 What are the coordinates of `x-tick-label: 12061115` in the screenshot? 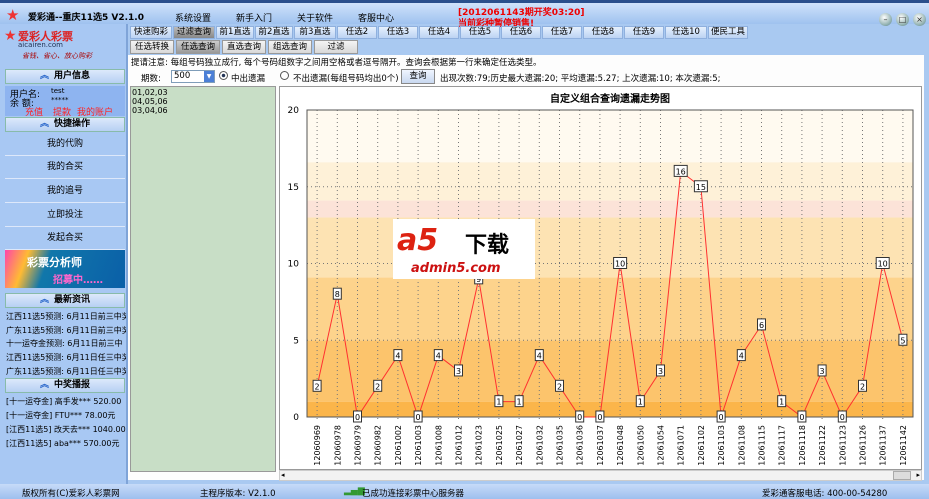 It's located at (762, 445).